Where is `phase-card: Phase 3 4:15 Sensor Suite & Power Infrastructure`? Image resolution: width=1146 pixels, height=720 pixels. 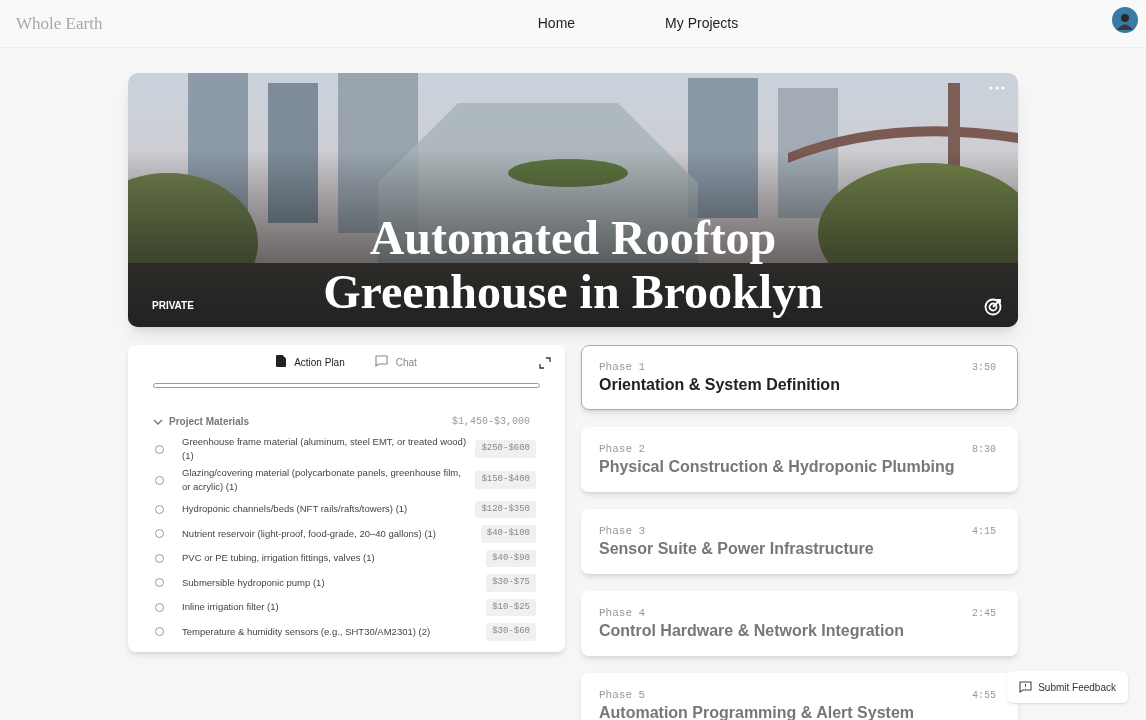
phase-card: Phase 3 4:15 Sensor Suite & Power Infrastructure is located at coordinates (799, 541).